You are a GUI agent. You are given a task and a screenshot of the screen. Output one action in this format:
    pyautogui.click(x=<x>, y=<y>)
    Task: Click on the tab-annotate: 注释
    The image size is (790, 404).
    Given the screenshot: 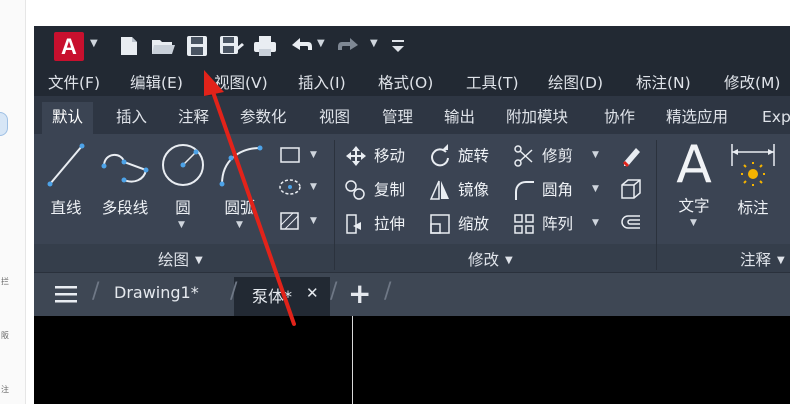 What is the action you would take?
    pyautogui.click(x=193, y=118)
    